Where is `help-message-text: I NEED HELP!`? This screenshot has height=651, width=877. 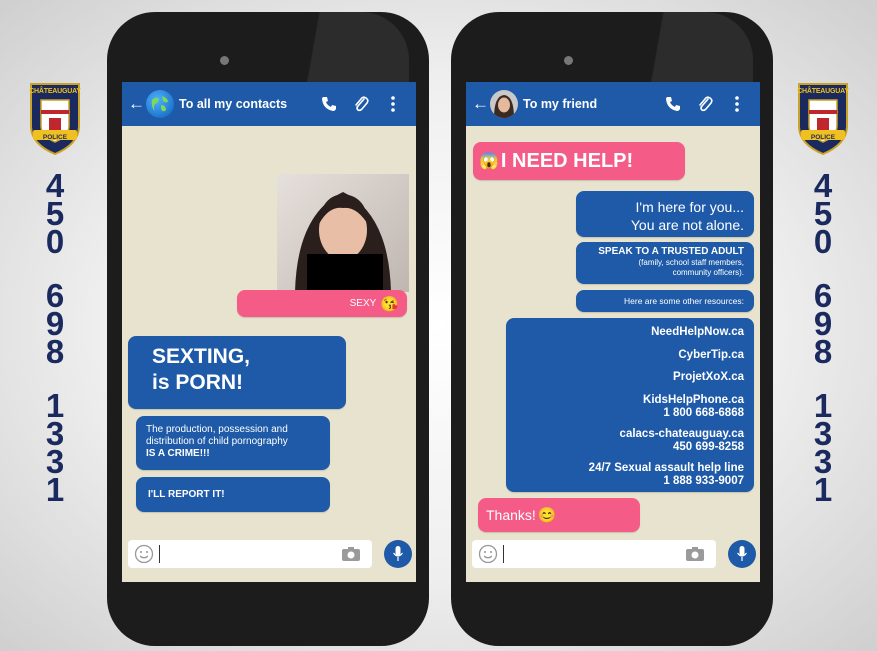
help-message-text: I NEED HELP! is located at coordinates (567, 160).